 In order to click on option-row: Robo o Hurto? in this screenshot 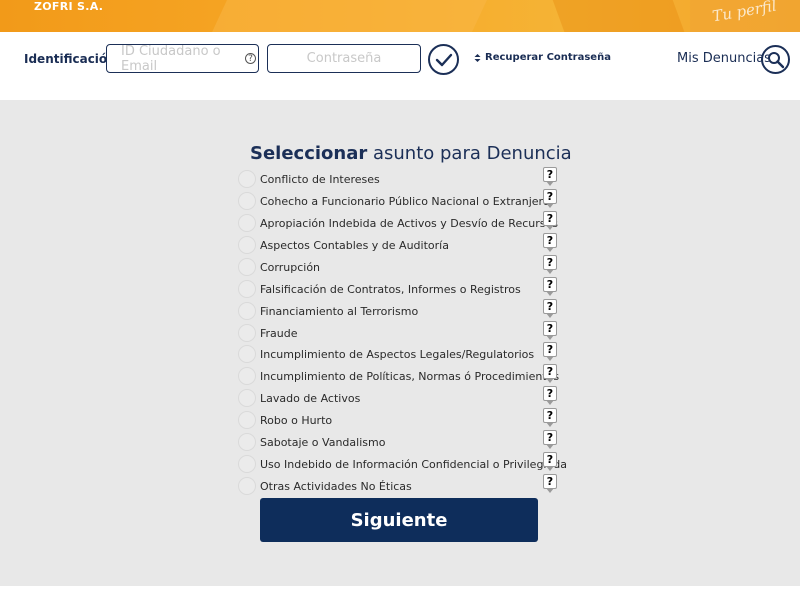, I will do `click(398, 419)`.